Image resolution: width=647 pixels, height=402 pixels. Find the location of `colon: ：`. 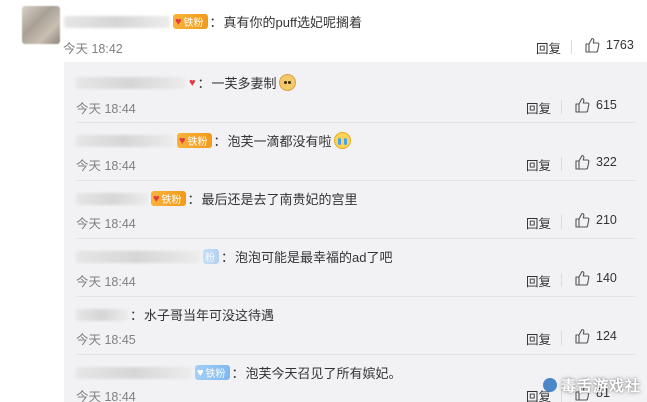

colon: ： is located at coordinates (216, 22).